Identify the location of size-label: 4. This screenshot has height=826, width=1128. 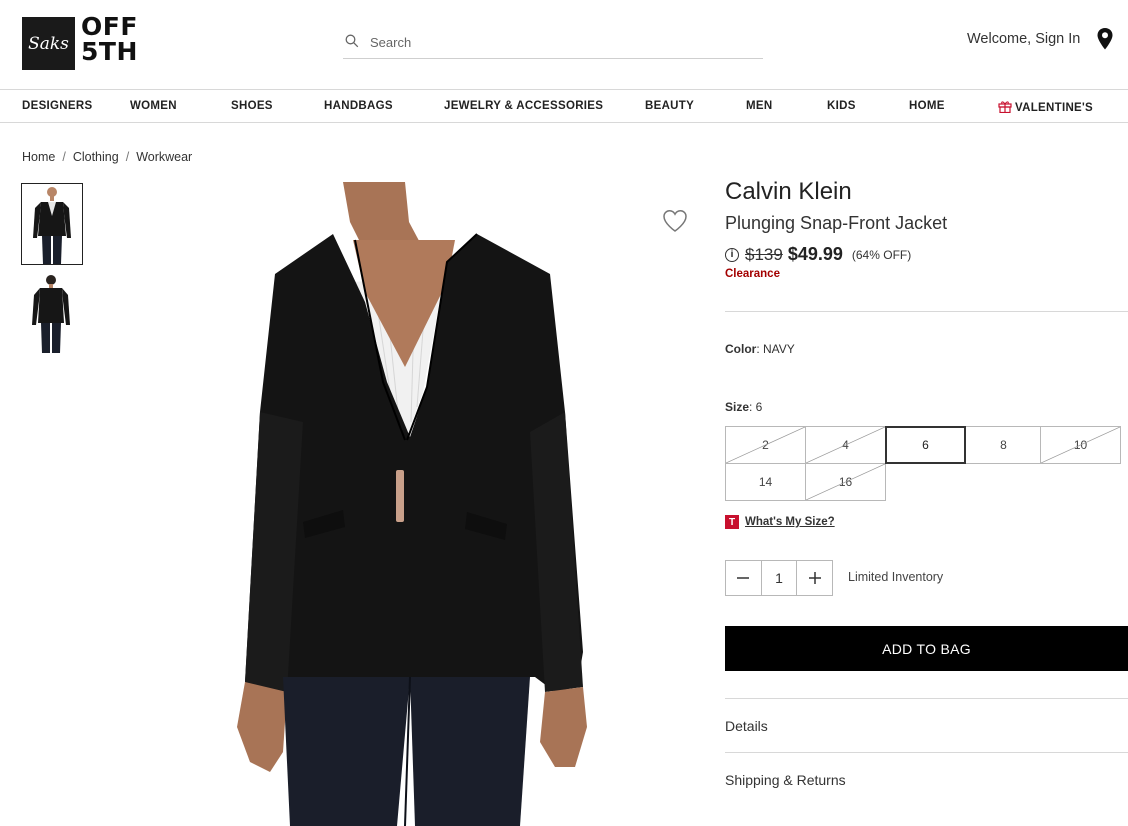
(845, 445).